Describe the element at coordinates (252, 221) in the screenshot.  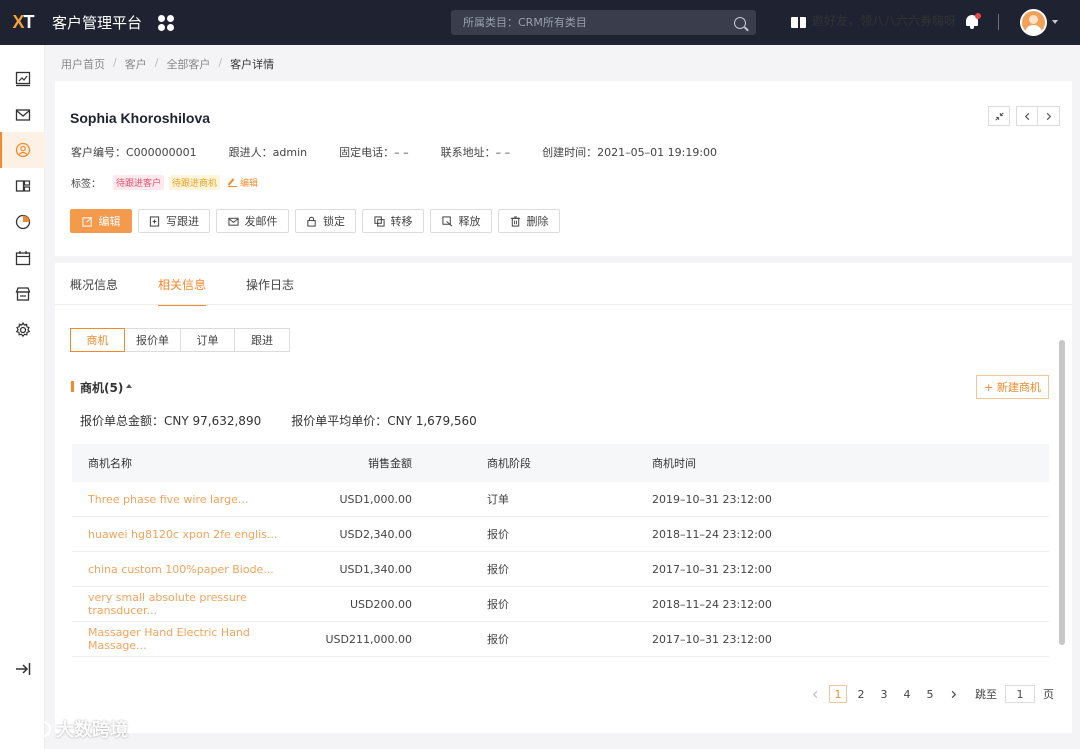
I see `send-email-button: 发邮件` at that location.